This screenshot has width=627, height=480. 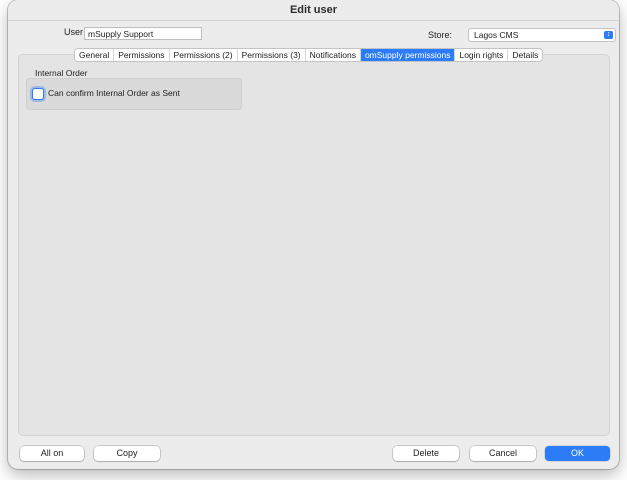 What do you see at coordinates (333, 55) in the screenshot?
I see `tab-notifications: Notifications` at bounding box center [333, 55].